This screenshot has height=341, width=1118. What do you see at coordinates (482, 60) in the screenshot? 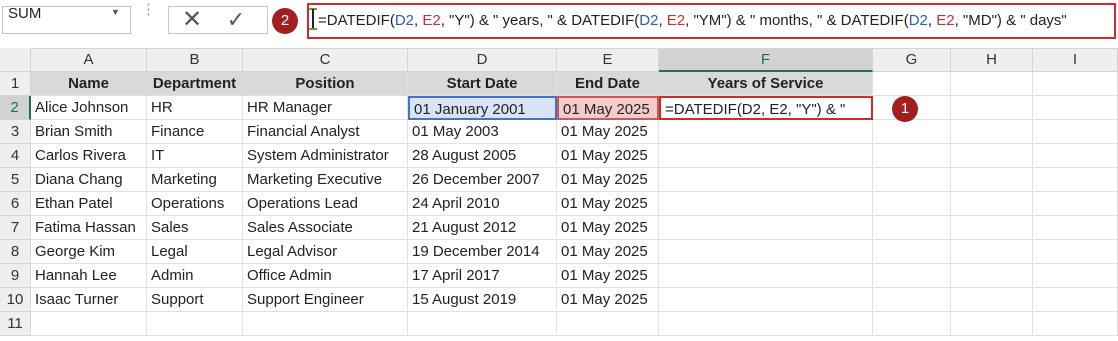
I see `column-header-d: D` at bounding box center [482, 60].